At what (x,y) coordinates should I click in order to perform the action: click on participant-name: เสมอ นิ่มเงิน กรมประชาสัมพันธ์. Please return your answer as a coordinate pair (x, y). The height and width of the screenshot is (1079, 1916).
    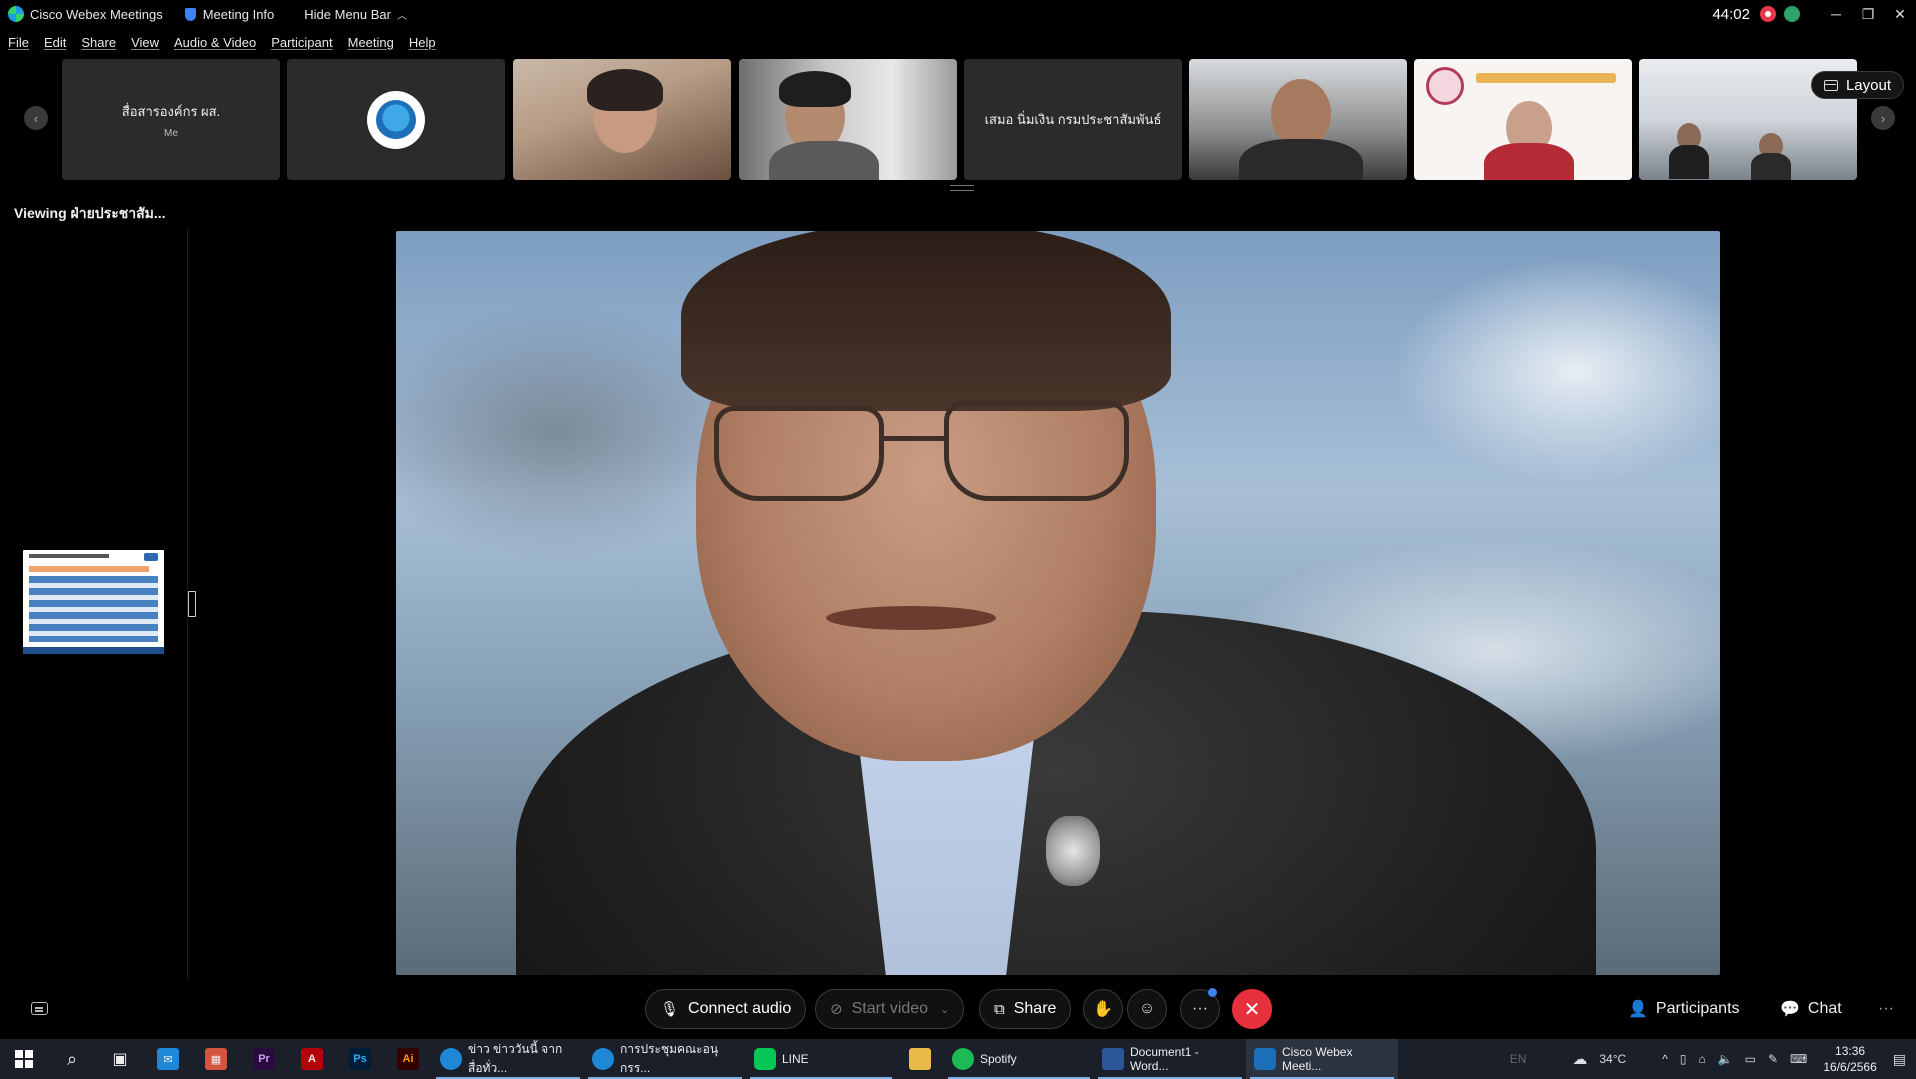
    Looking at the image, I should click on (1073, 119).